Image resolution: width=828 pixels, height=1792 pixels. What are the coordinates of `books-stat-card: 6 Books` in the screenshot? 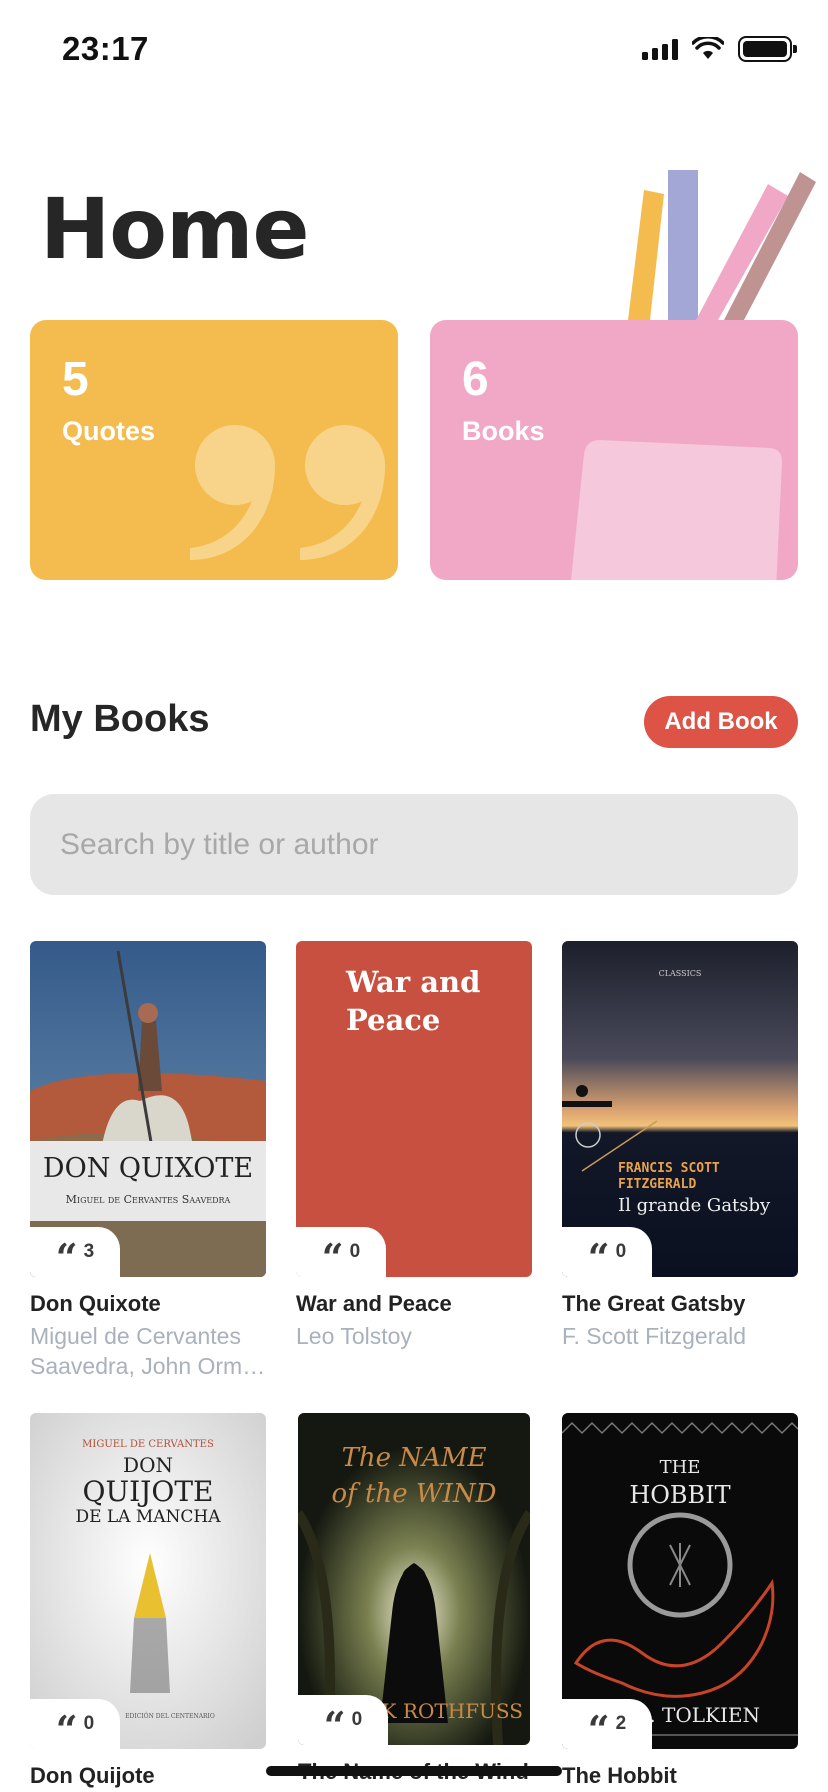 It's located at (614, 450).